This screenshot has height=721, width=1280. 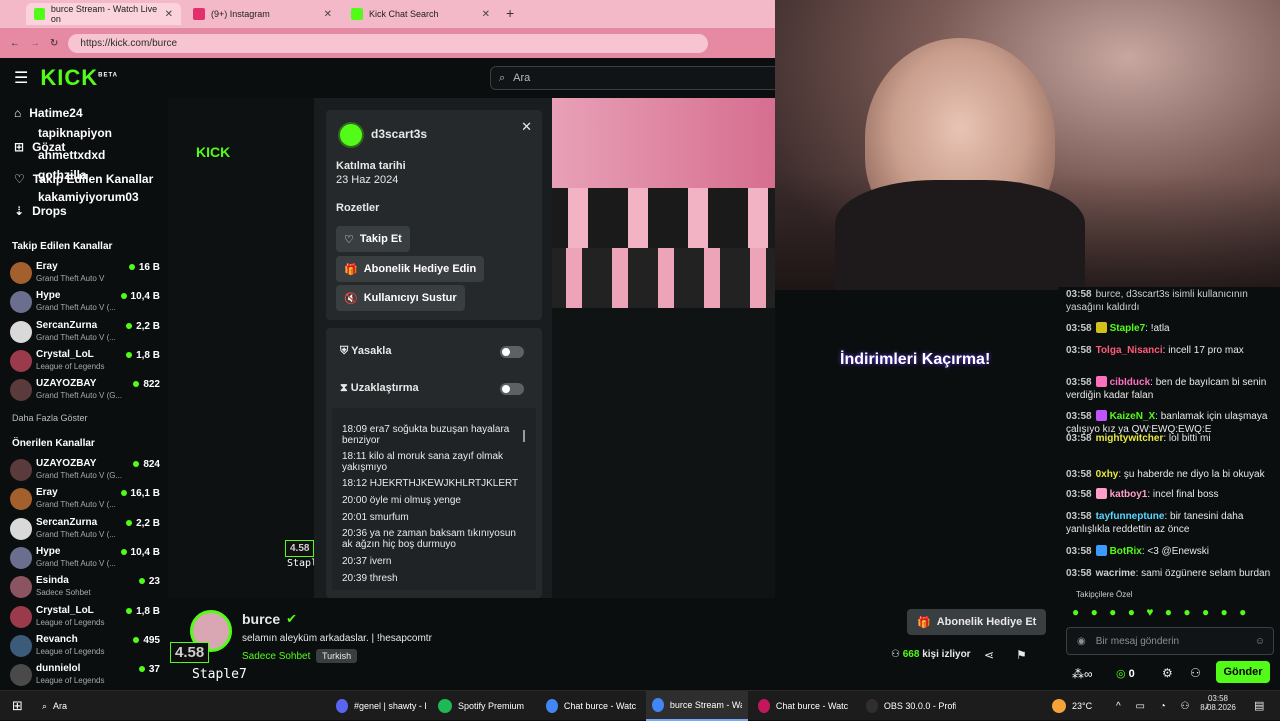 What do you see at coordinates (269, 619) in the screenshot?
I see `streamer-name: burce ✔` at bounding box center [269, 619].